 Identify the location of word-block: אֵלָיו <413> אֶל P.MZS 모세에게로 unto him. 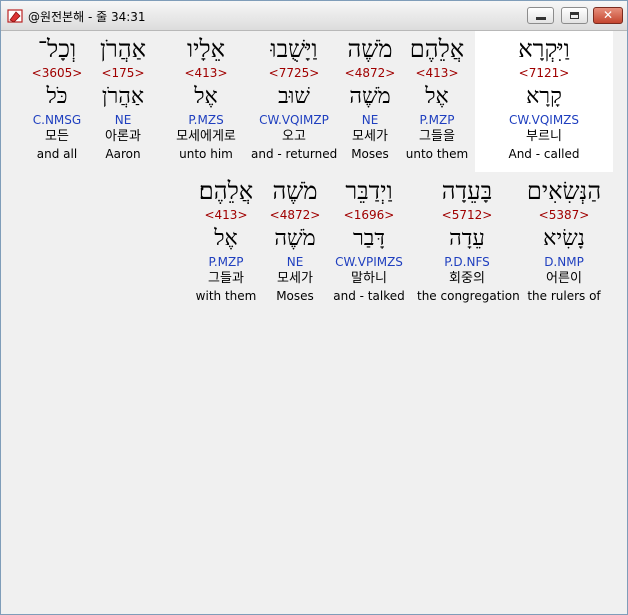
(206, 97).